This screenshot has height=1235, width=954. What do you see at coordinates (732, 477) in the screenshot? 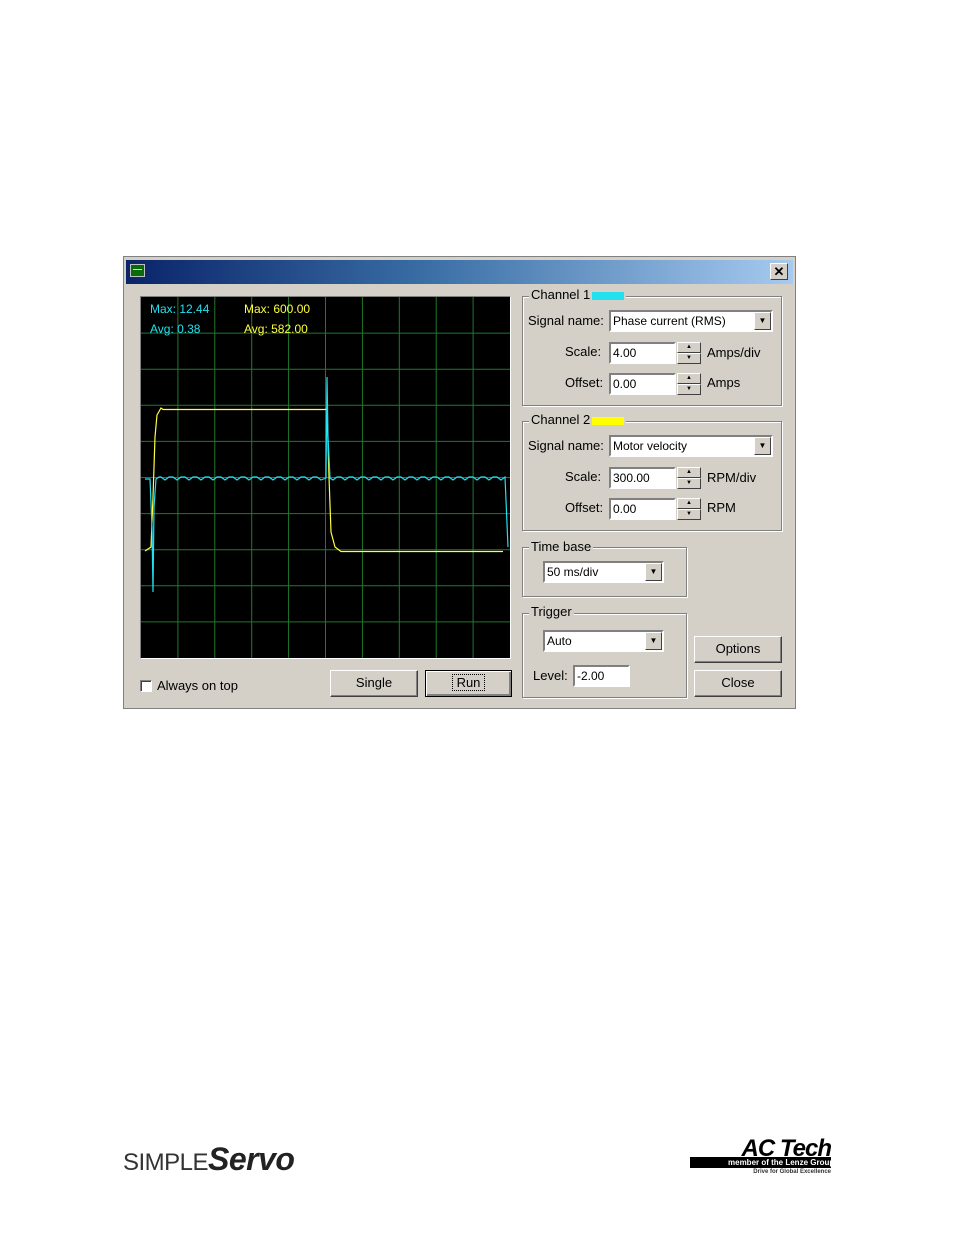
I see `ch2-scale-unit: RPM/div` at bounding box center [732, 477].